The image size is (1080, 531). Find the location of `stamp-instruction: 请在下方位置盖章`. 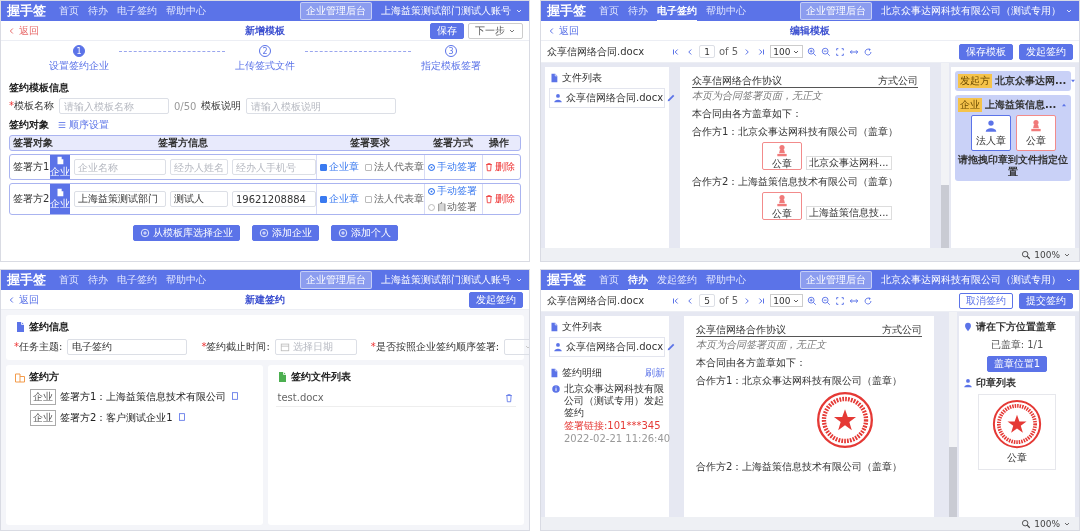

stamp-instruction: 请在下方位置盖章 is located at coordinates (1016, 327).